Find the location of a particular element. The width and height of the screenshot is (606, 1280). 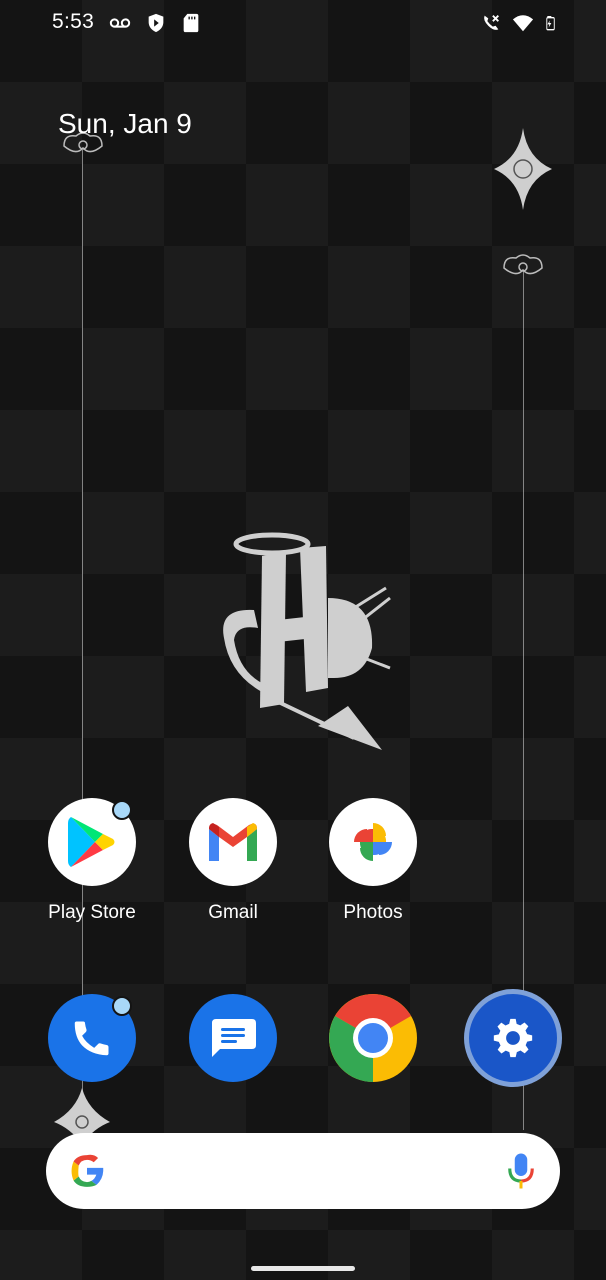

app-gmail: Gmail is located at coordinates (233, 861).